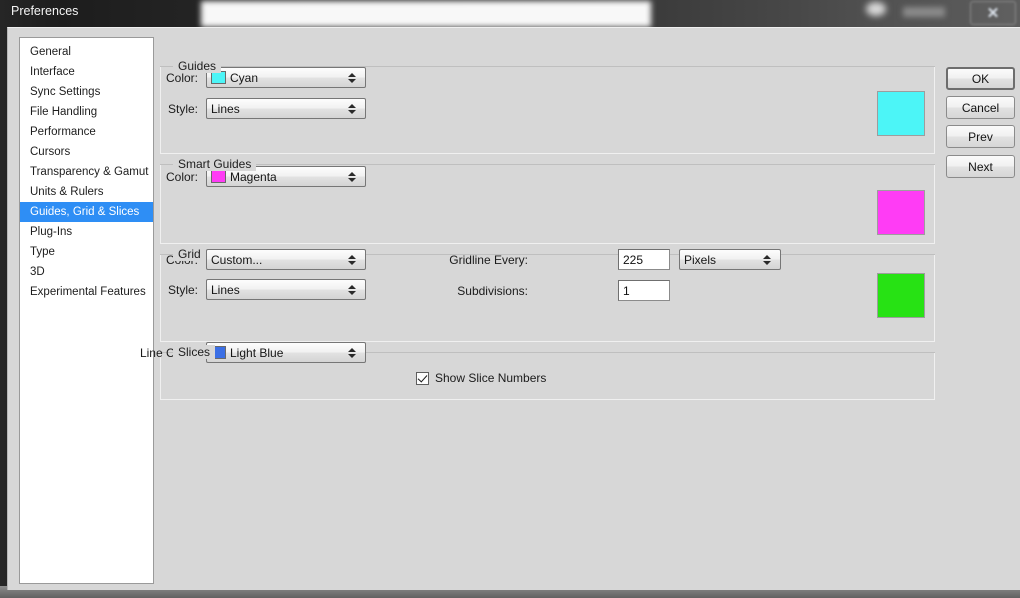  Describe the element at coordinates (644, 259) in the screenshot. I see `gridline-every-input: 225` at that location.